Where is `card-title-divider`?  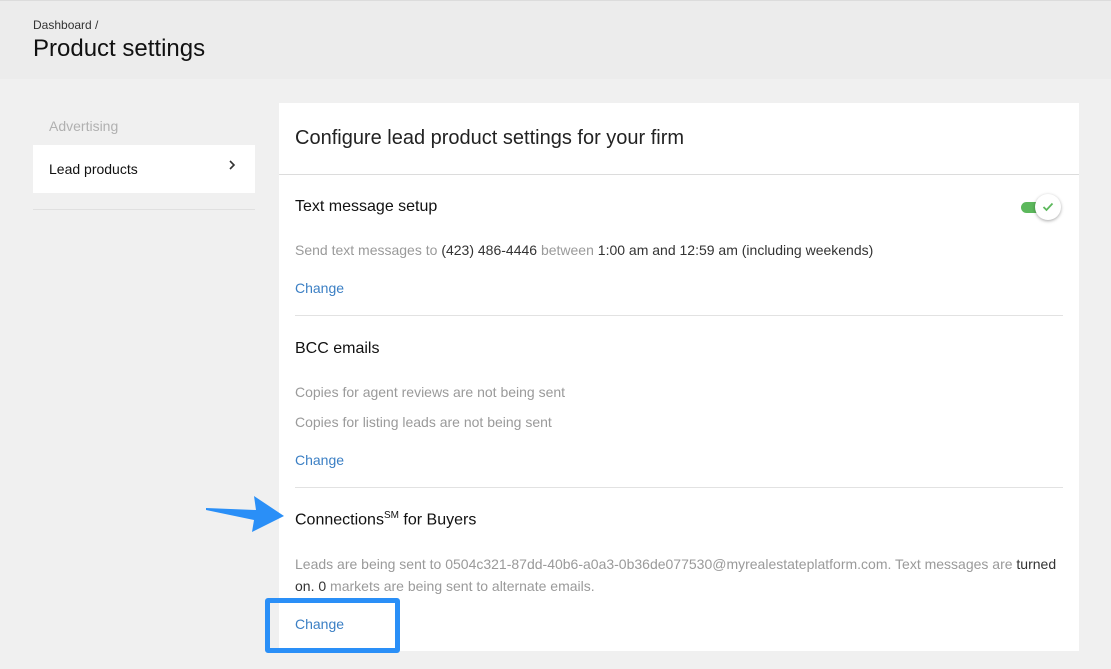
card-title-divider is located at coordinates (679, 174).